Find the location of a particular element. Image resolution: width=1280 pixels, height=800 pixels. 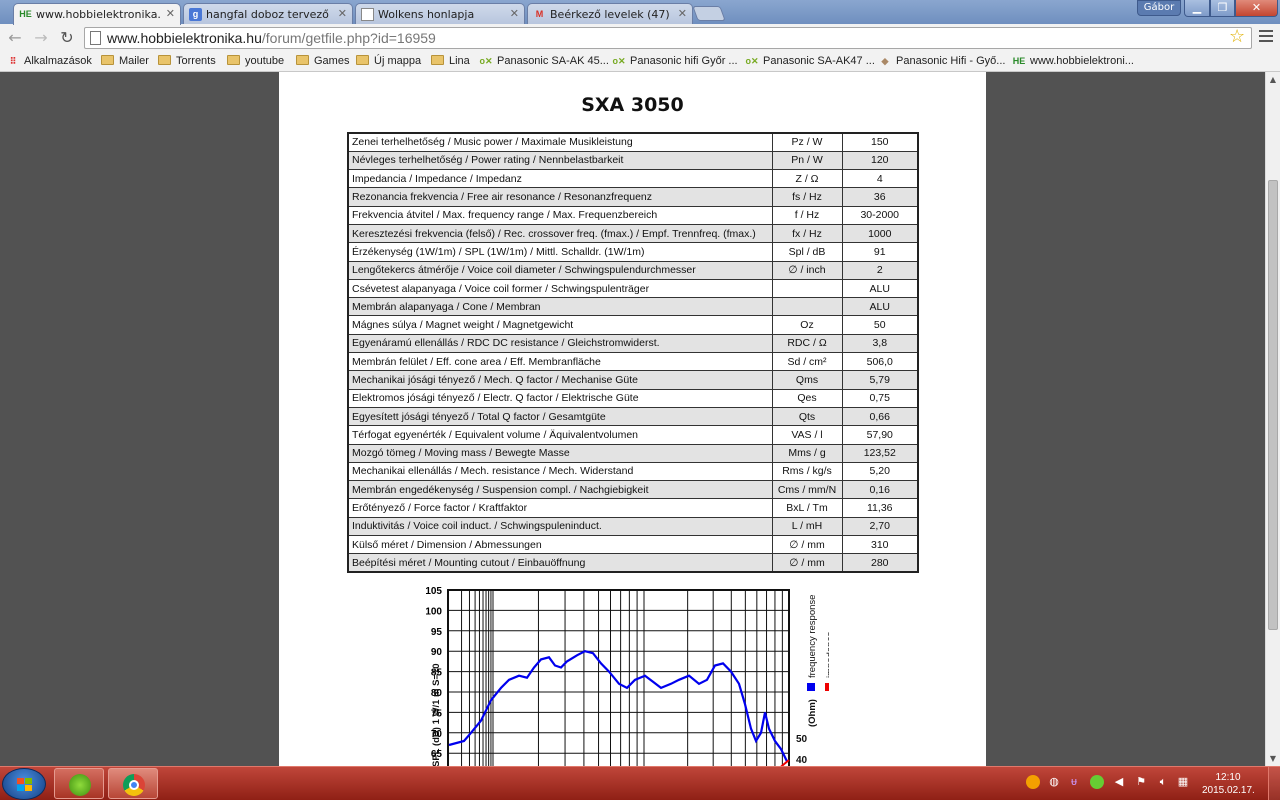

tab-google-search: g hangfal doboz tervező - G ✕ is located at coordinates (268, 13).